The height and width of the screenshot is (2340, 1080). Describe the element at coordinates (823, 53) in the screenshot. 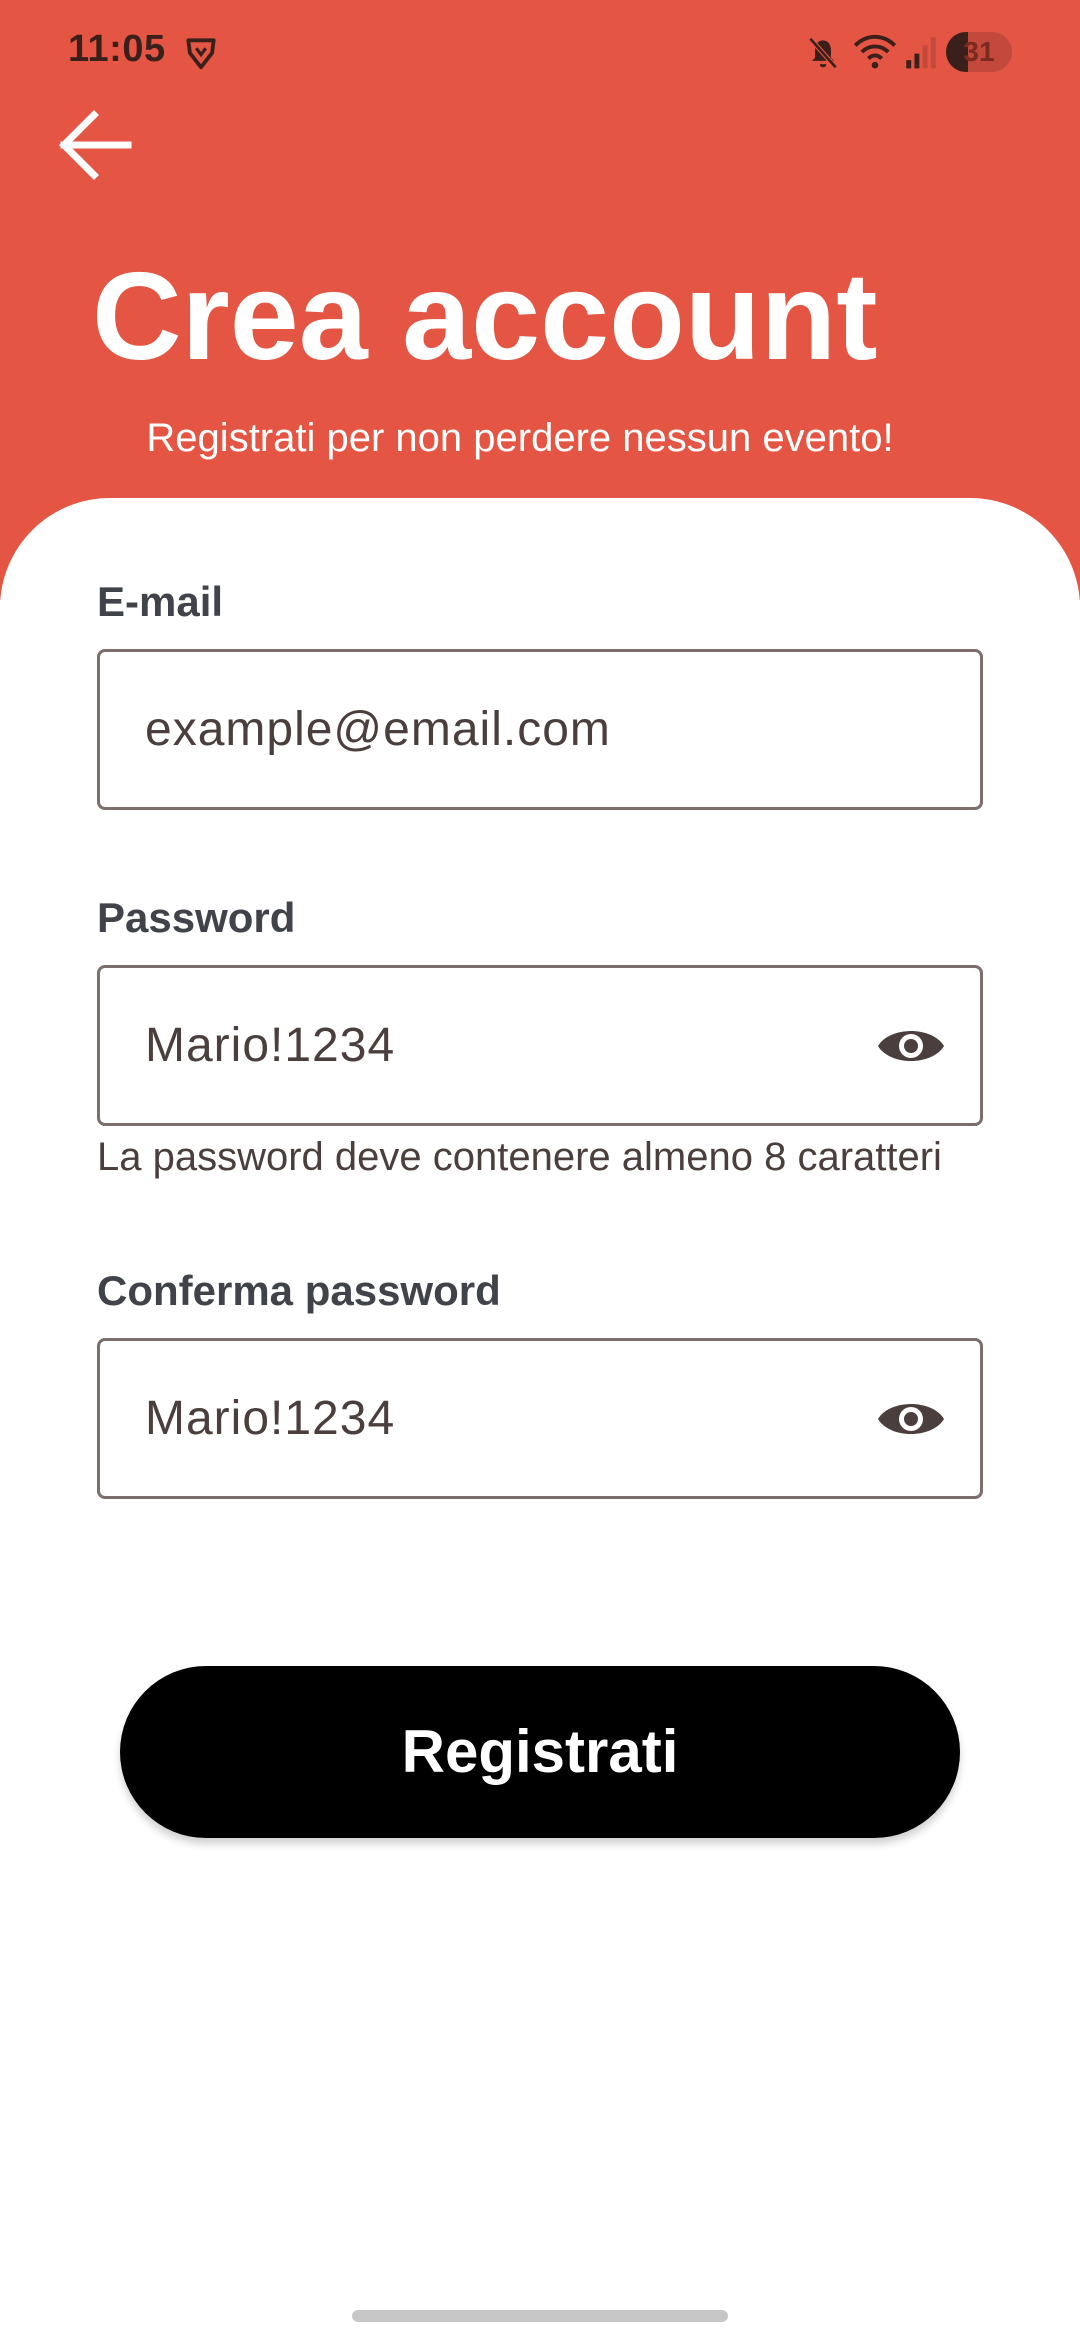

I see `mute-icon` at that location.